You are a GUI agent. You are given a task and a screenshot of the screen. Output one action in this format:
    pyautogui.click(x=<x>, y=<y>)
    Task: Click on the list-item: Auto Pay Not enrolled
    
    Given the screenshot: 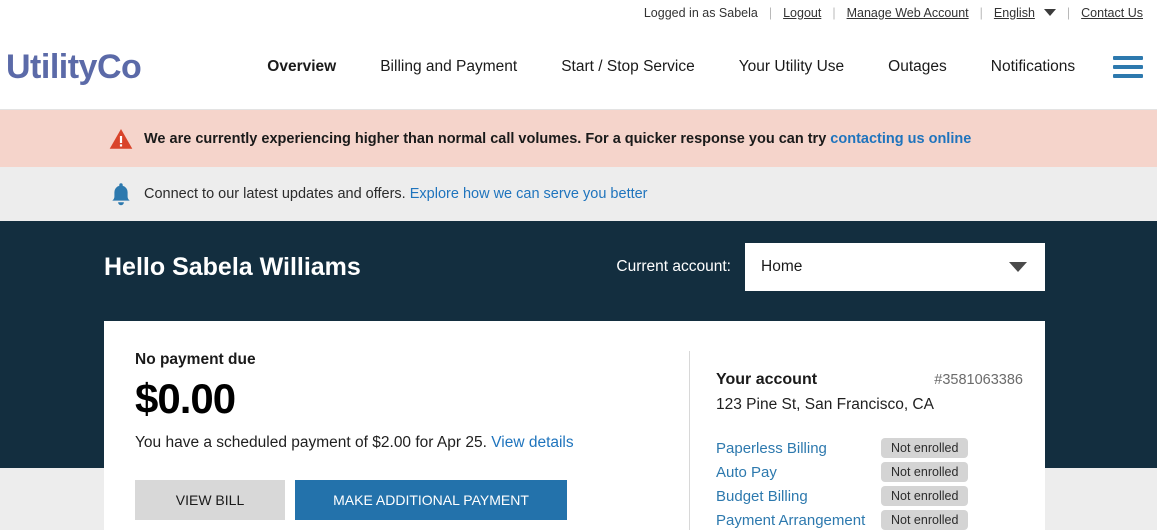 What is the action you would take?
    pyautogui.click(x=880, y=472)
    